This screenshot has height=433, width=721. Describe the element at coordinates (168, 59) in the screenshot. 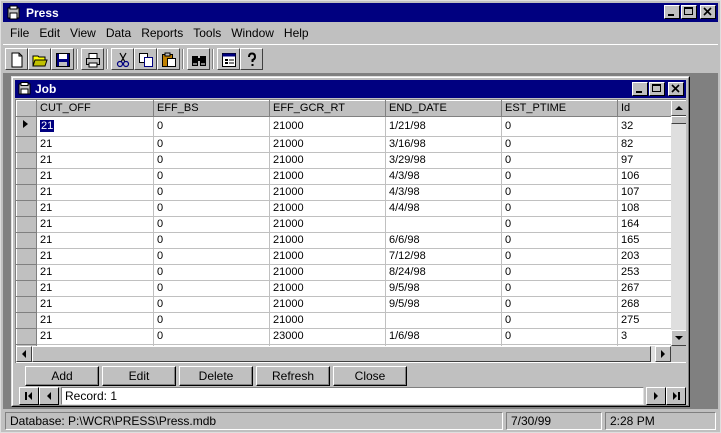

I see `paste-button` at that location.